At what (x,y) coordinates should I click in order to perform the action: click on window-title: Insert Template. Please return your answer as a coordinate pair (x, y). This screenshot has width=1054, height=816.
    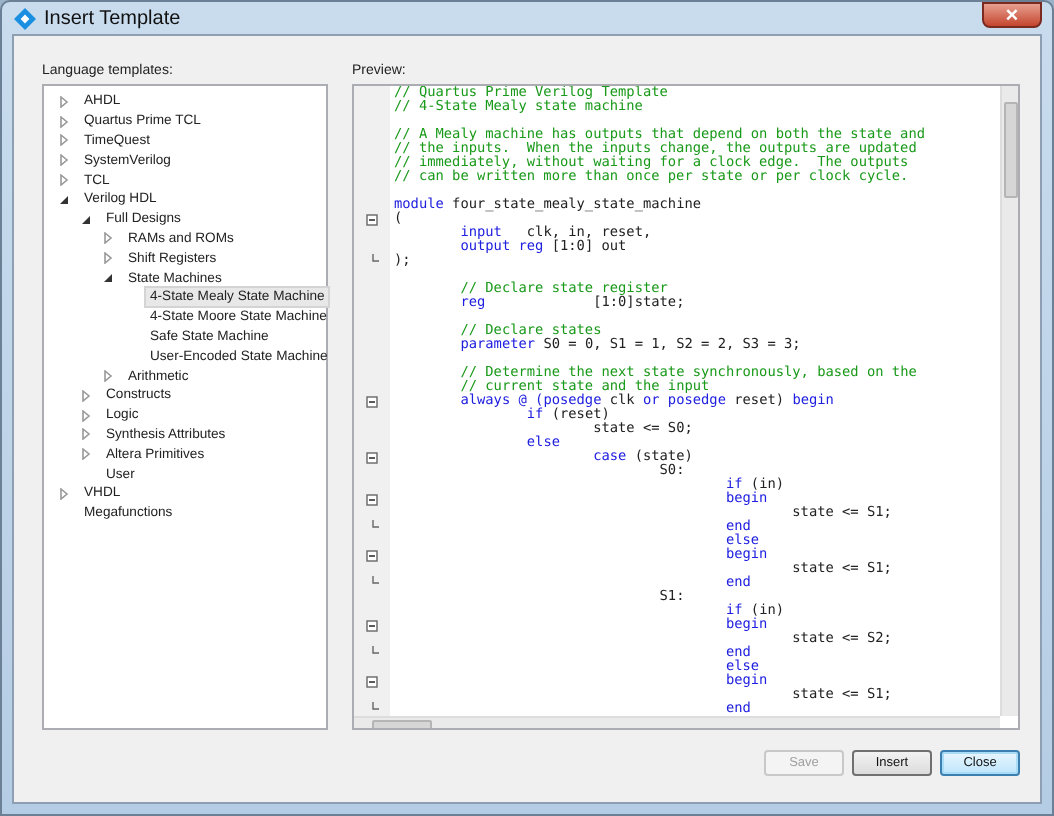
    Looking at the image, I should click on (113, 18).